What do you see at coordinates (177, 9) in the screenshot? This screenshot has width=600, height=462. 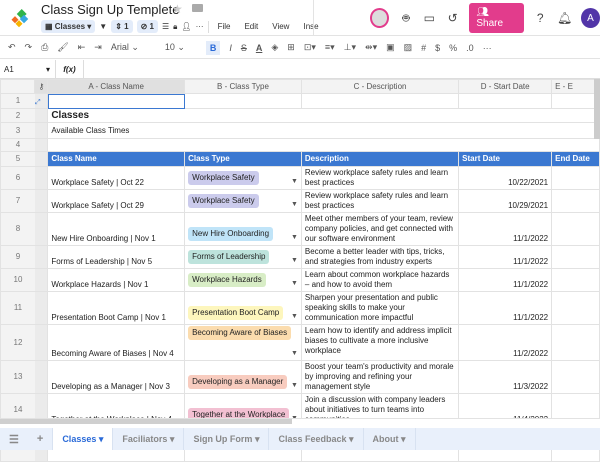 I see `star-icon: ★` at bounding box center [177, 9].